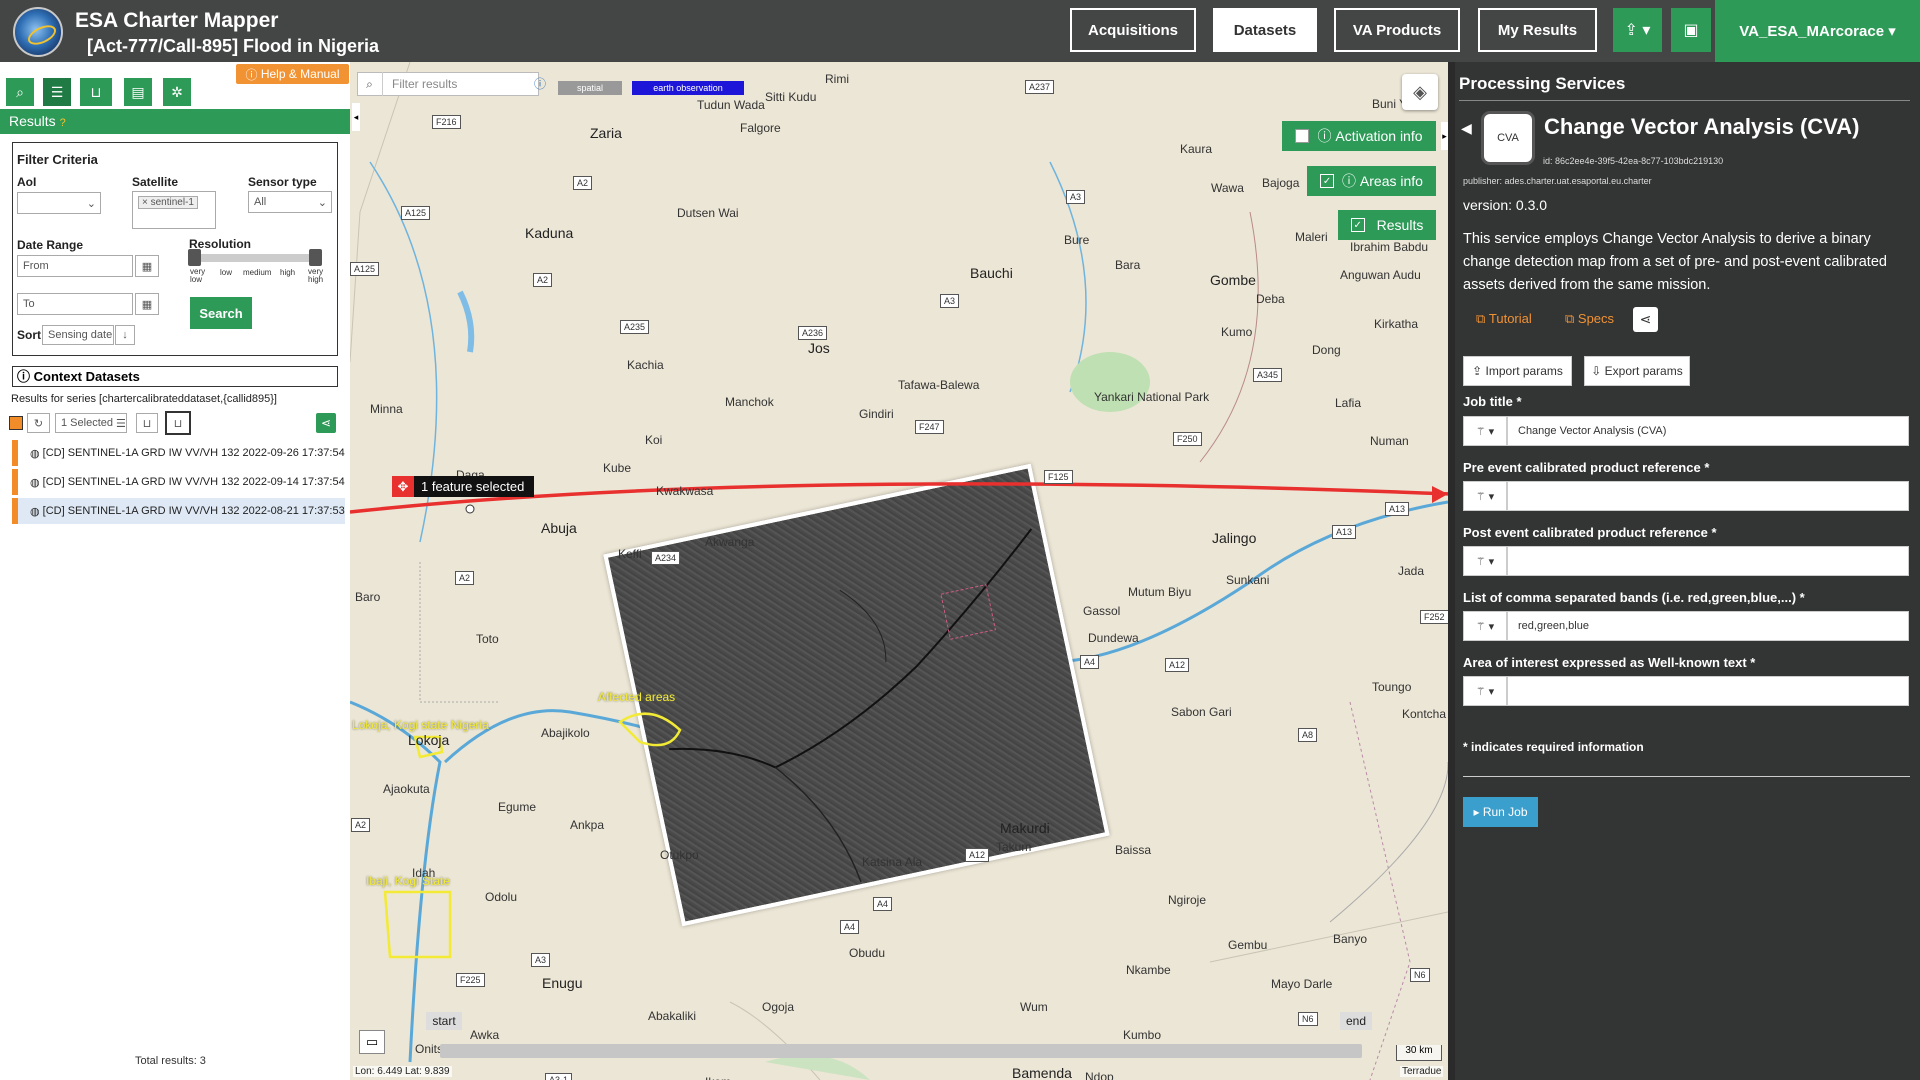 The image size is (1920, 1080). Describe the element at coordinates (63, 123) in the screenshot. I see `help-icon: ?` at that location.